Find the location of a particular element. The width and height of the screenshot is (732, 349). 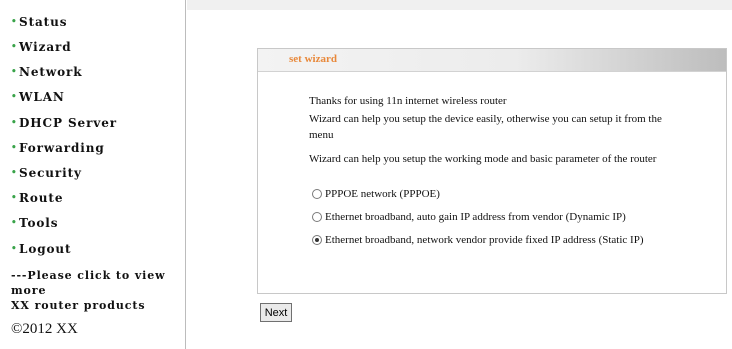

radio-label: PPPOE network (PPPOE) is located at coordinates (382, 194).